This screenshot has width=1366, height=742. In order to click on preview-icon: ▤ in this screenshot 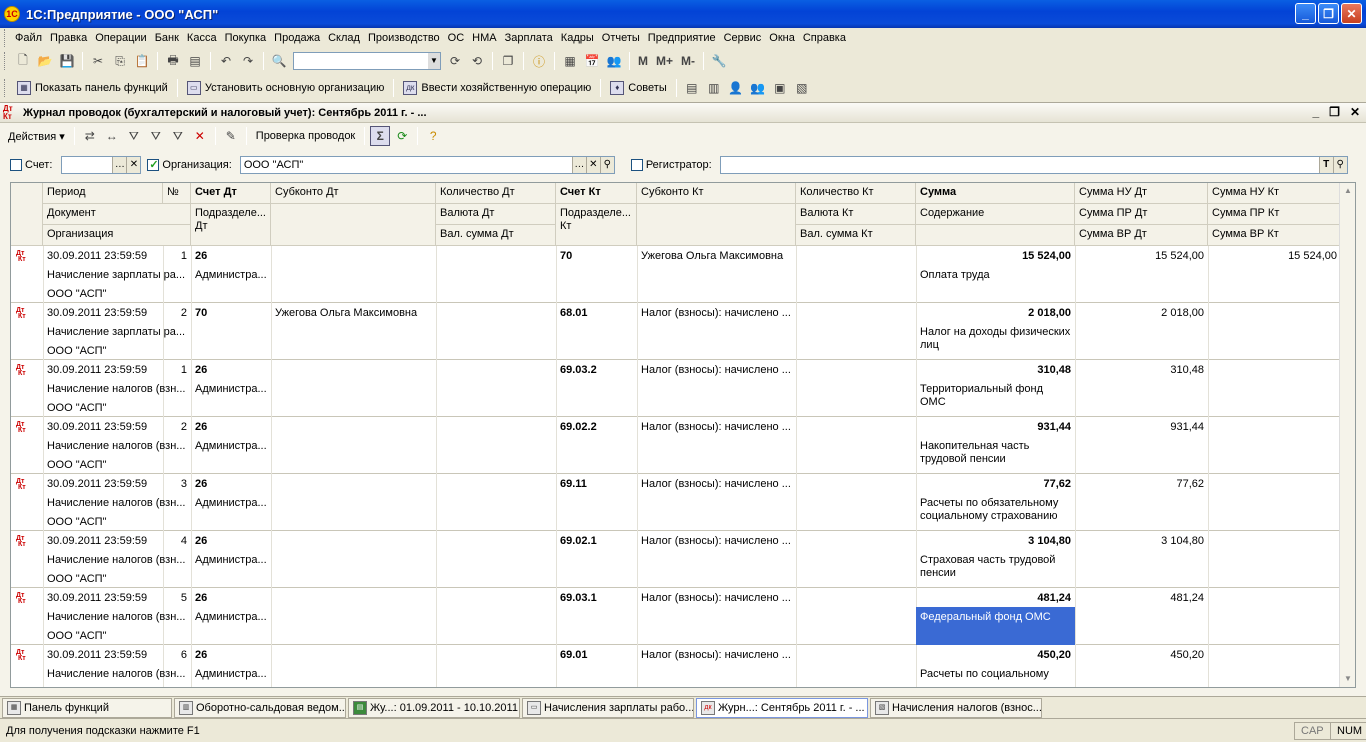, I will do `click(195, 61)`.